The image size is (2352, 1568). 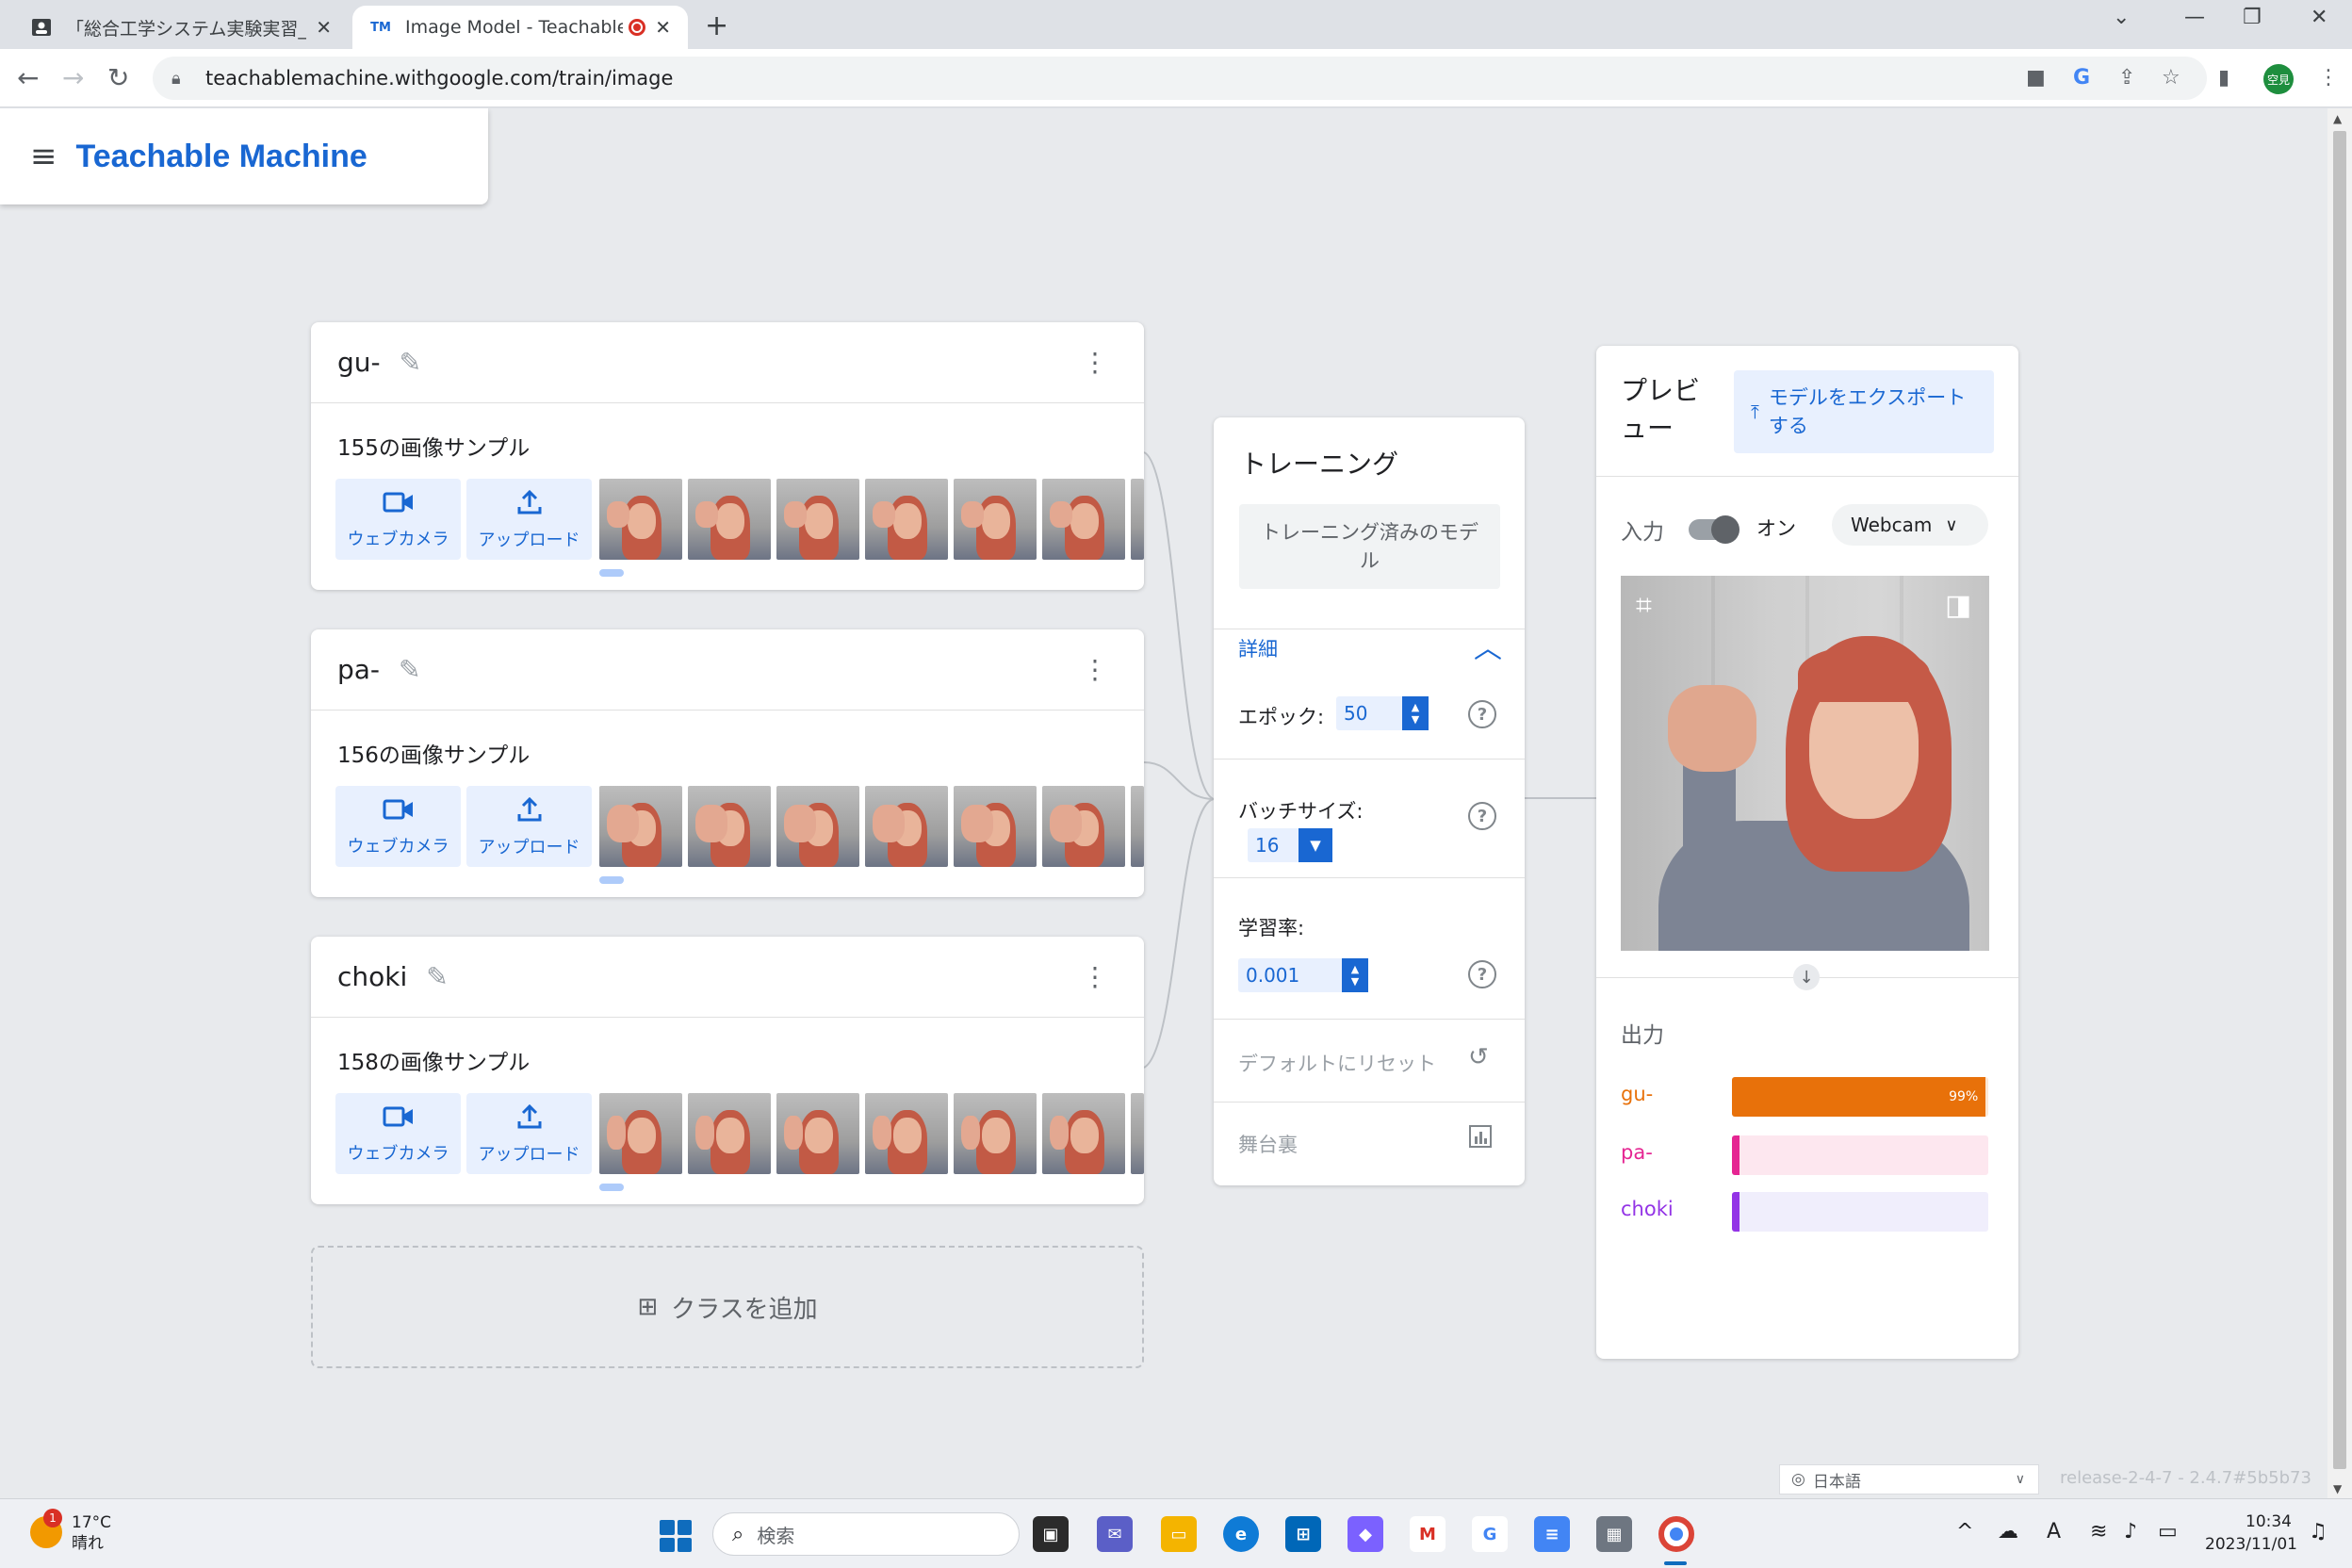 What do you see at coordinates (1115, 1534) in the screenshot?
I see `teams-chat-icon: ✉` at bounding box center [1115, 1534].